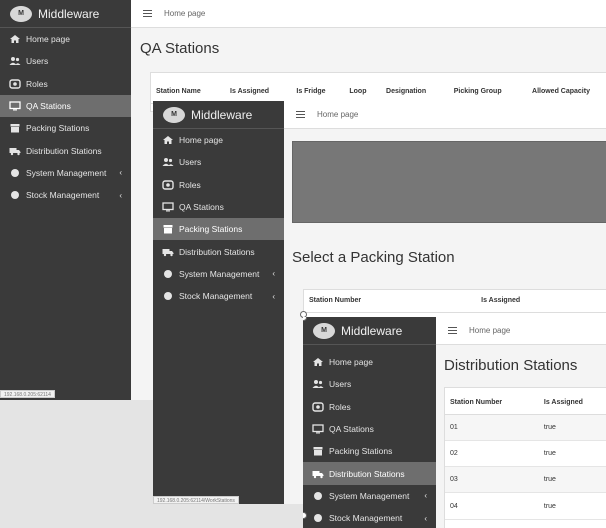  Describe the element at coordinates (318, 384) in the screenshot. I see `users-icon` at that location.